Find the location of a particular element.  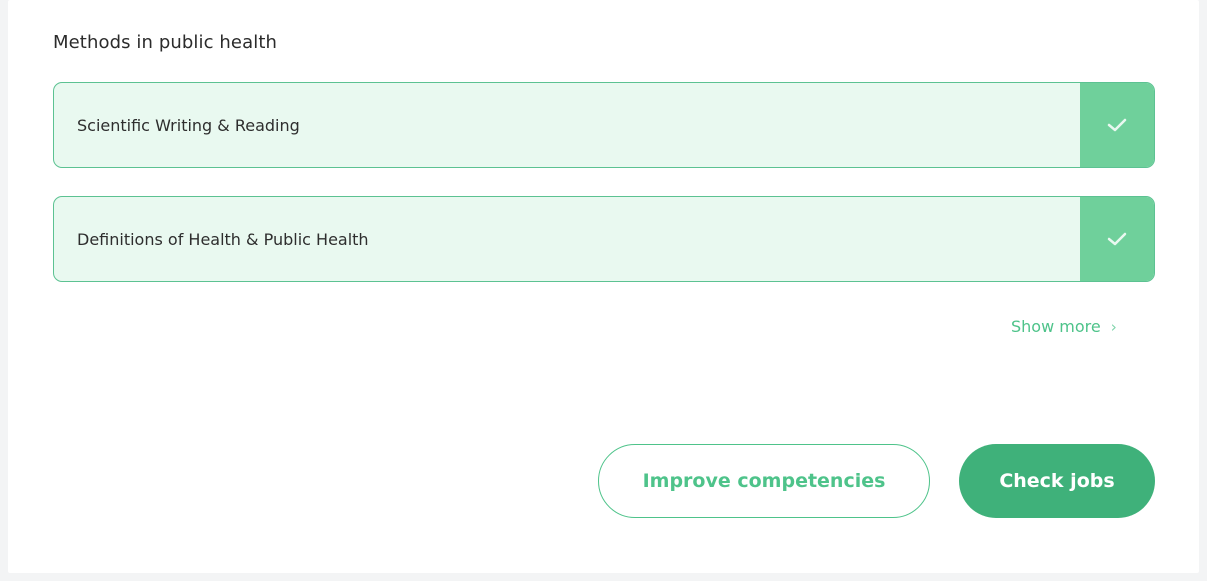

skill-item-definitions-of-health: Definitions of Health & Public Health is located at coordinates (604, 239).